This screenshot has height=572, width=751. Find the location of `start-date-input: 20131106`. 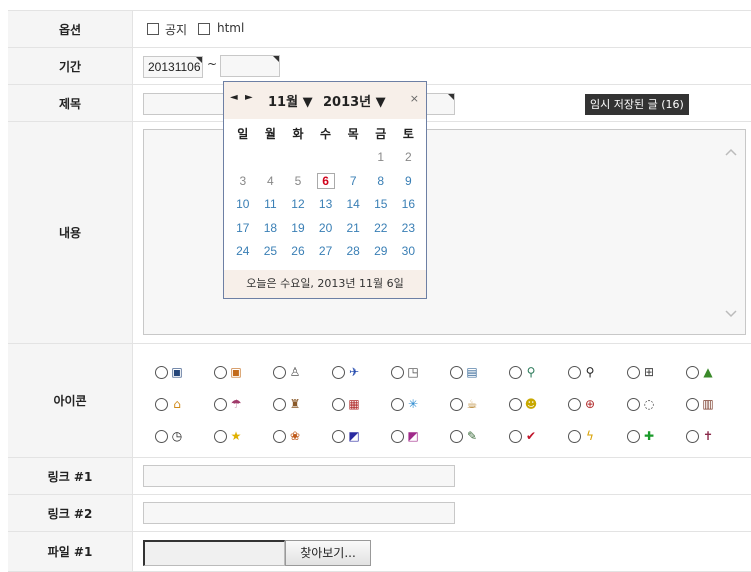

start-date-input: 20131106 is located at coordinates (173, 67).